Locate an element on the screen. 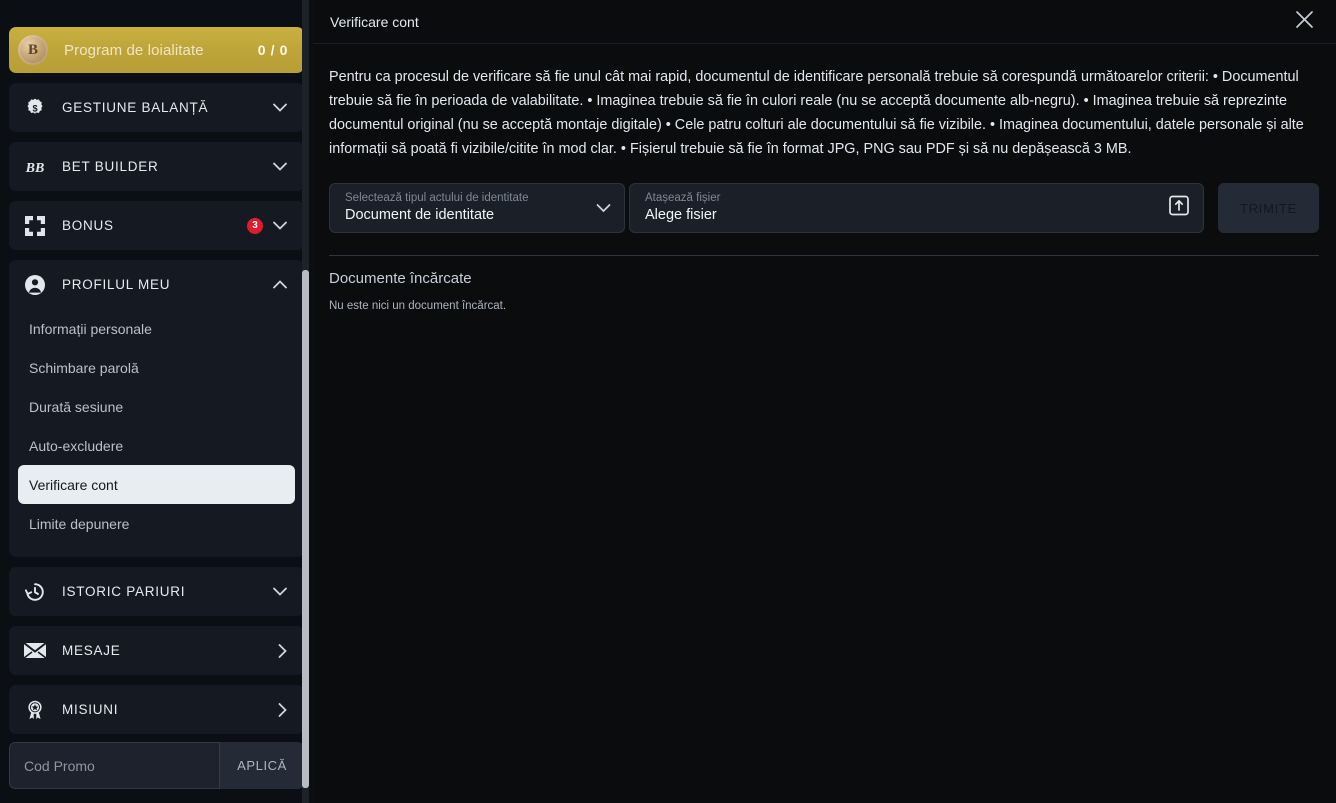  close-icon is located at coordinates (1304, 21).